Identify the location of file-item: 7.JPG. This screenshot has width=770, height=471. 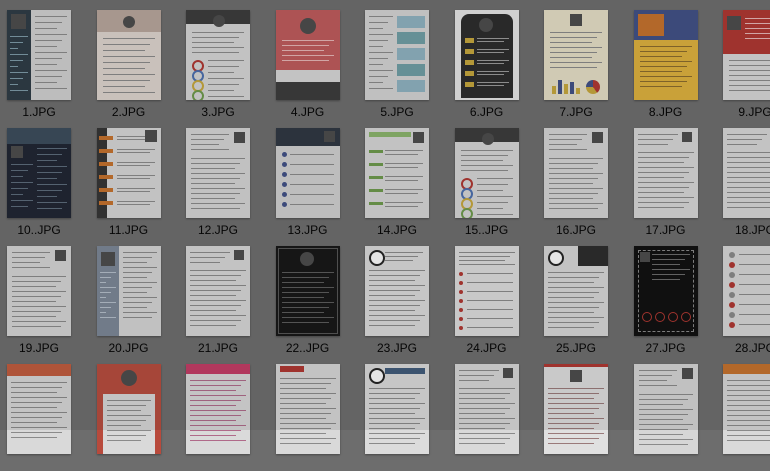
(581, 60).